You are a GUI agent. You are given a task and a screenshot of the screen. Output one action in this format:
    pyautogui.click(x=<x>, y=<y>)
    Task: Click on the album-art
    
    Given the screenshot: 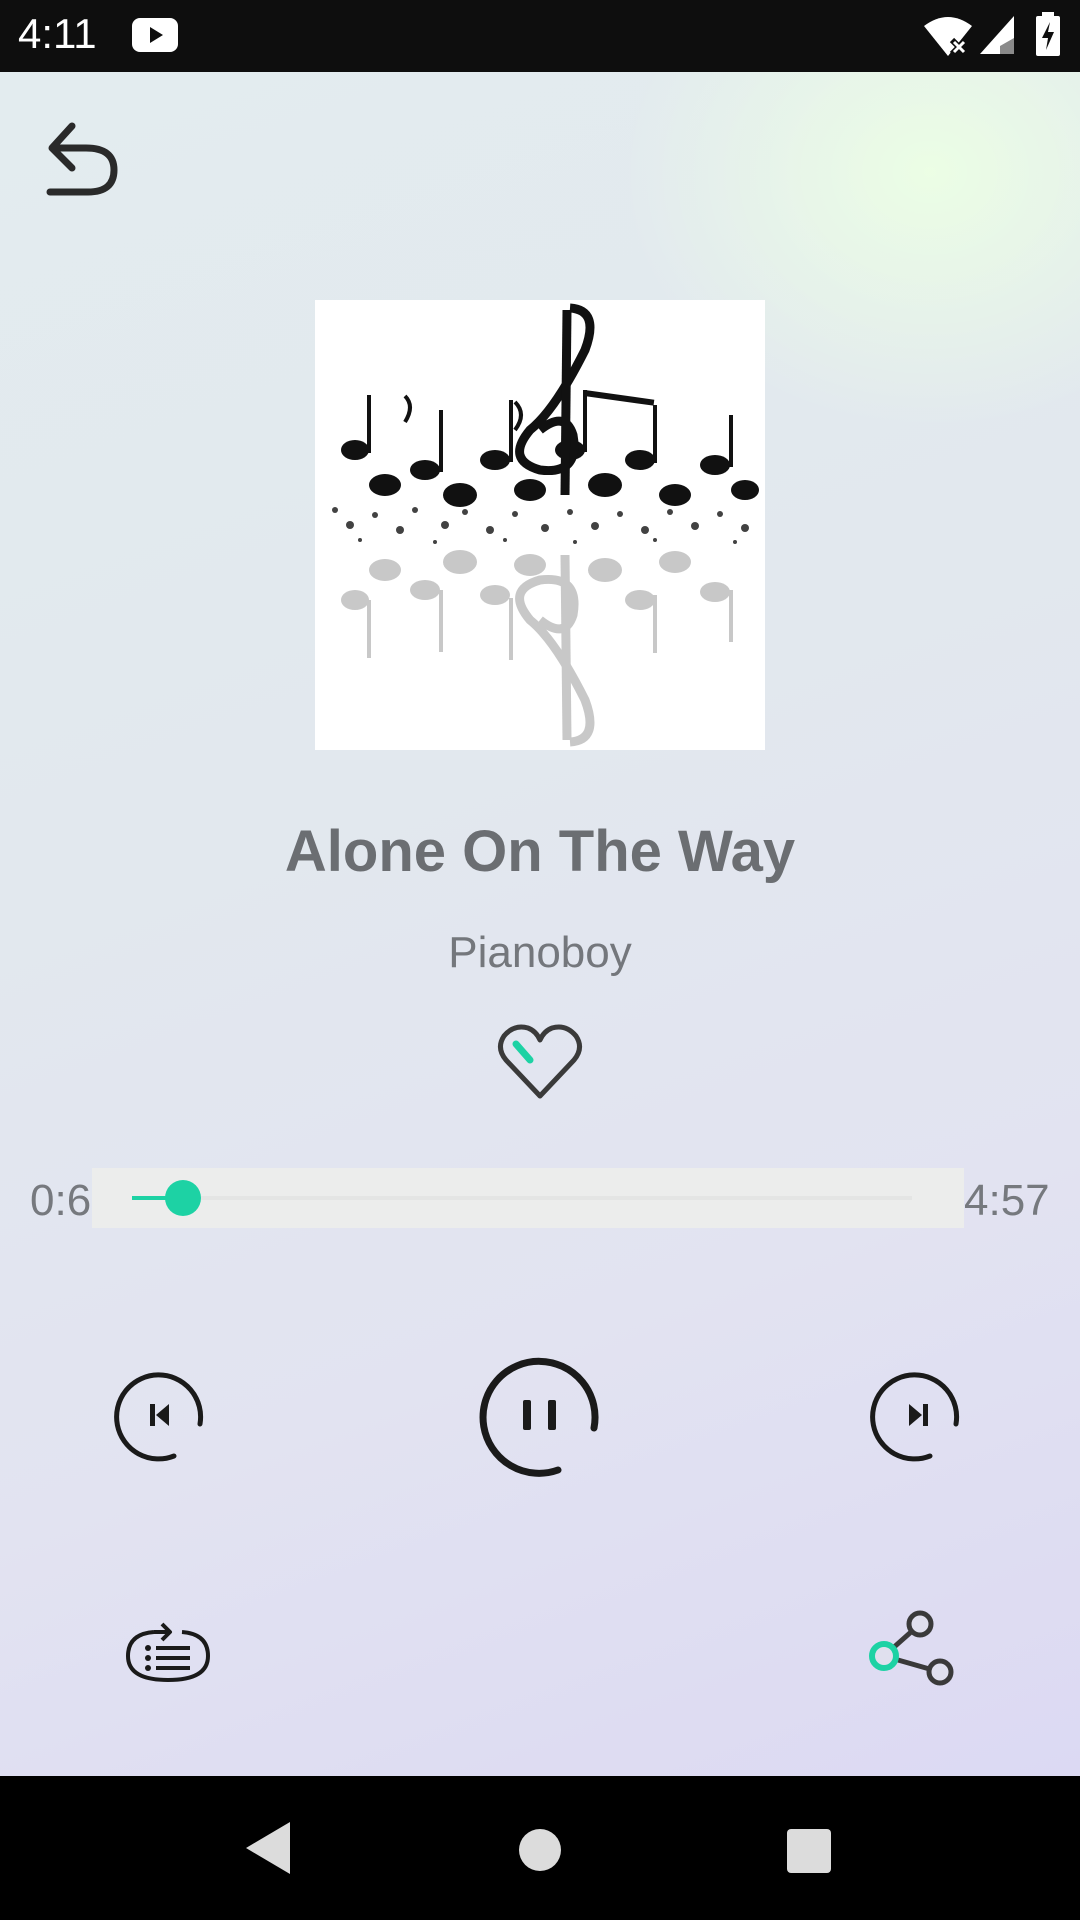 What is the action you would take?
    pyautogui.click(x=540, y=525)
    